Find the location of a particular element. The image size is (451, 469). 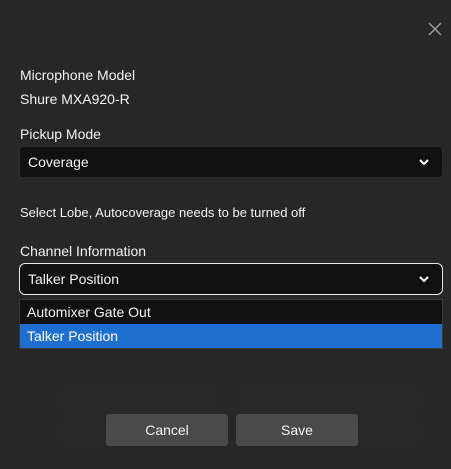

pickup-mode-value: Coverage is located at coordinates (58, 162).